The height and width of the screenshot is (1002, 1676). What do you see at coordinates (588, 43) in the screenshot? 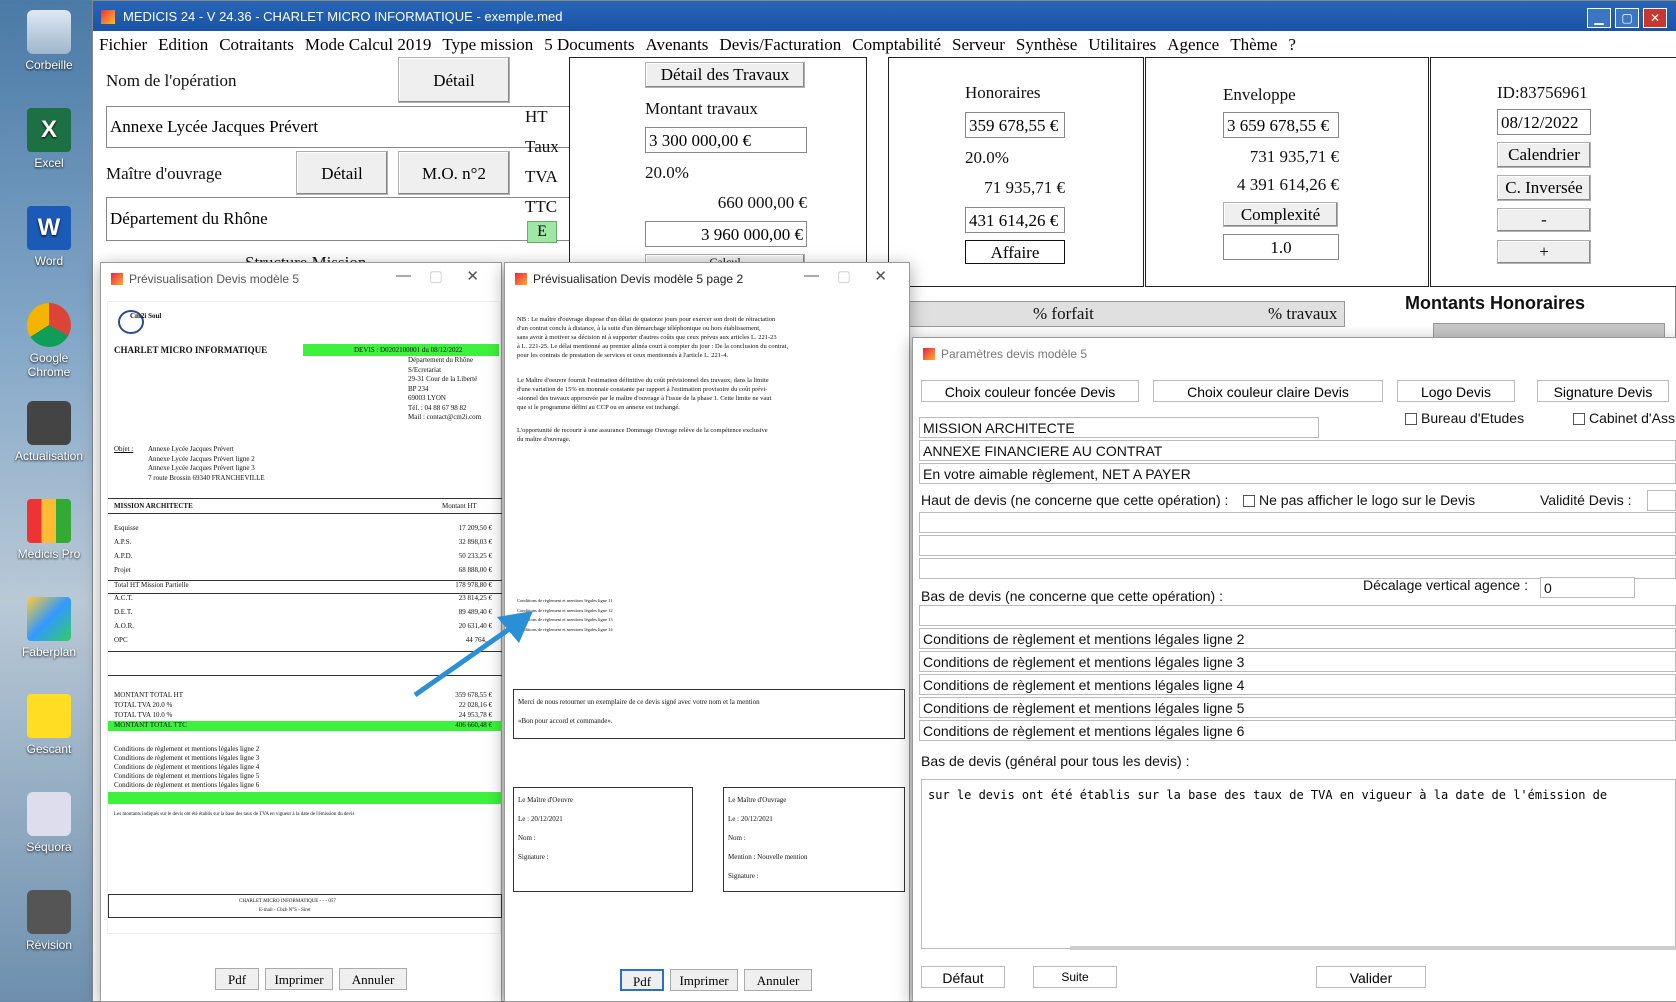
I see `menu-item: 5 Documents` at bounding box center [588, 43].